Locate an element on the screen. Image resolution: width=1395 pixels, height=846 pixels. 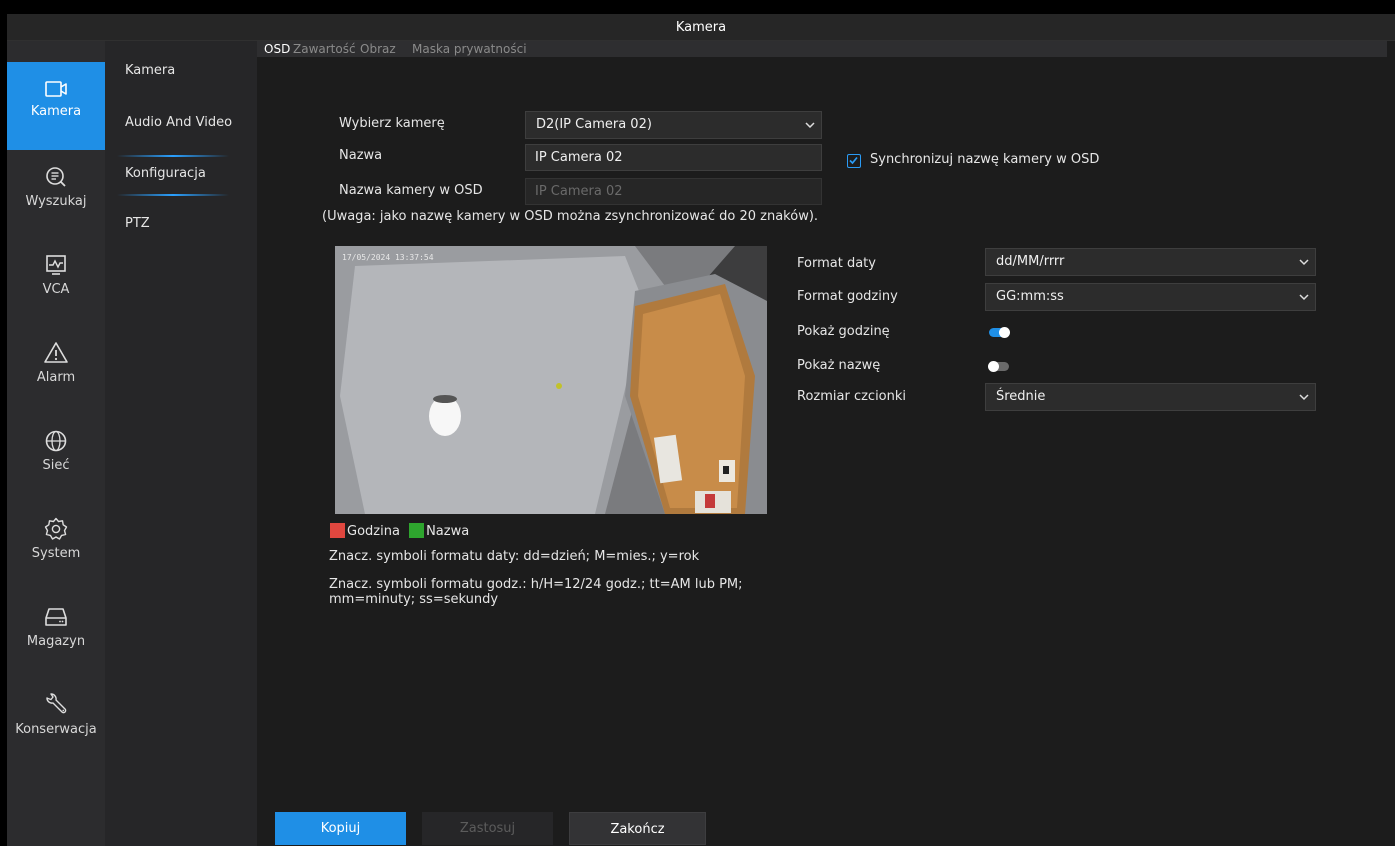
time-format-label: Format godziny is located at coordinates (847, 296).